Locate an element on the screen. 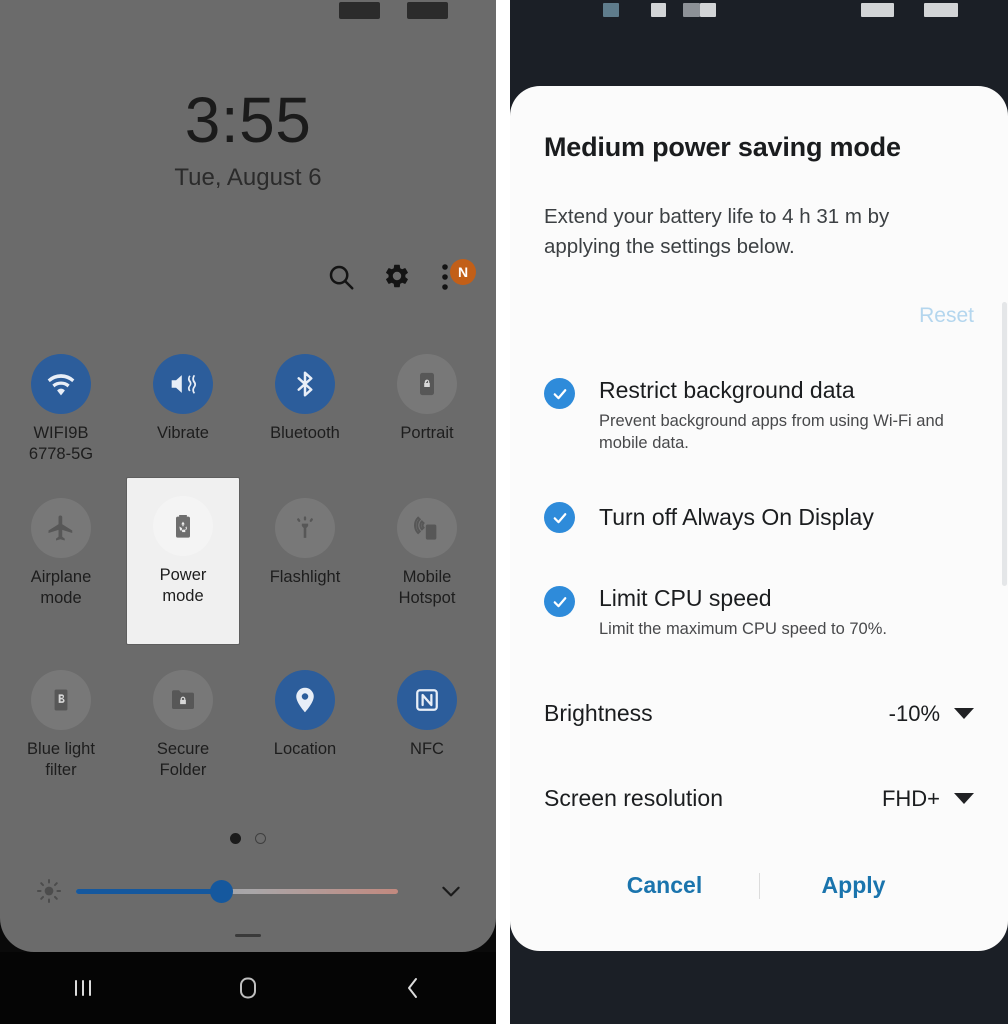 The width and height of the screenshot is (1008, 1024). tile-airplane-mode: Airplane mode is located at coordinates (61, 568).